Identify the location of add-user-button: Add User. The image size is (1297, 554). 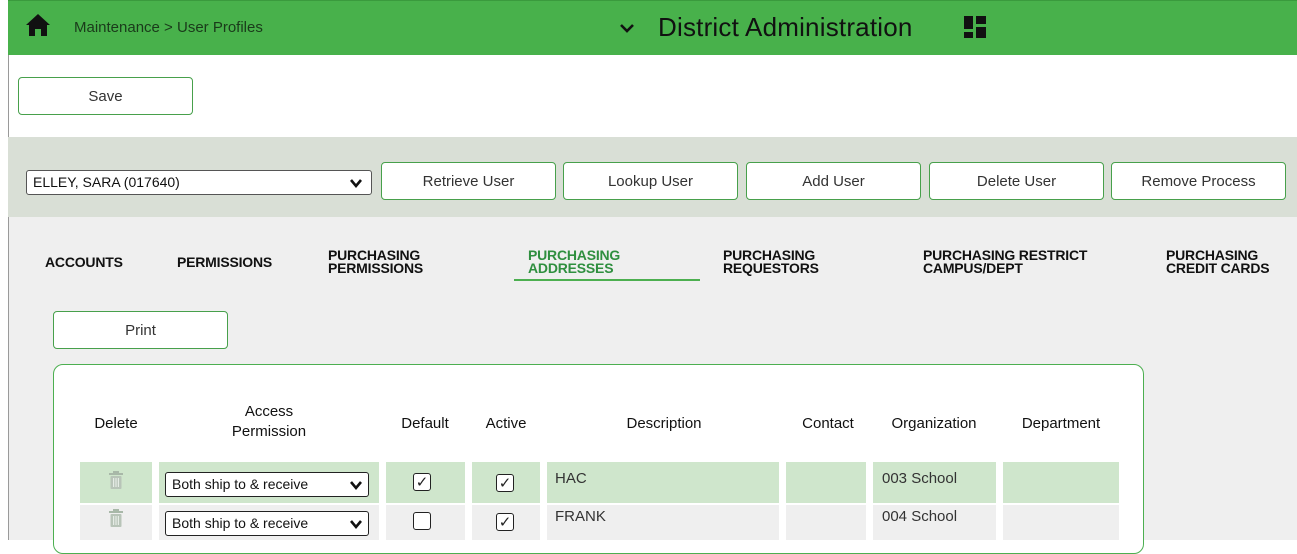
(833, 181).